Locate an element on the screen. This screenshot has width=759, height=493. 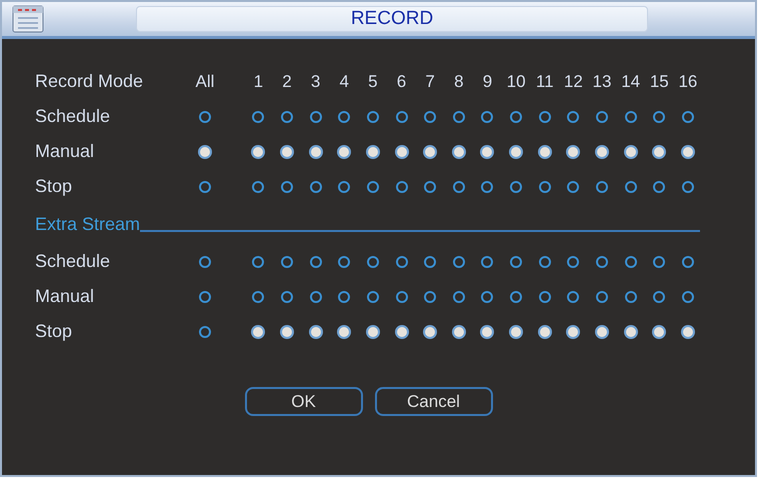
cancel-button: Cancel is located at coordinates (433, 401).